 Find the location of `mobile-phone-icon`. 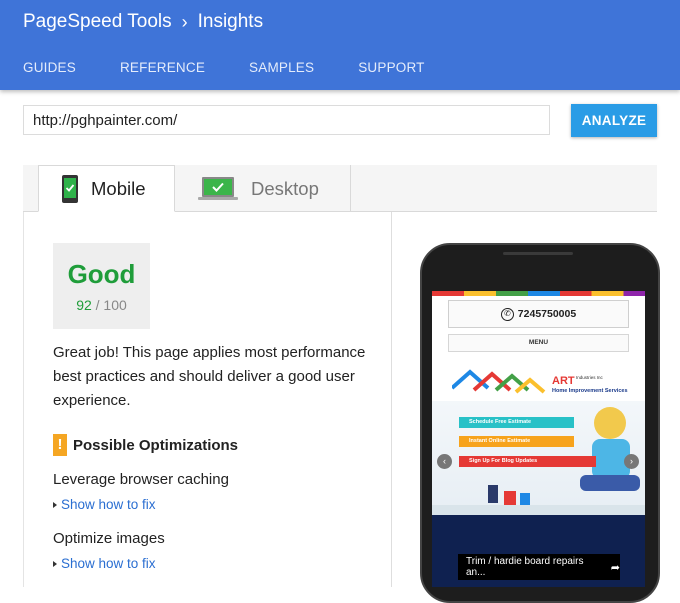

mobile-phone-icon is located at coordinates (70, 188).